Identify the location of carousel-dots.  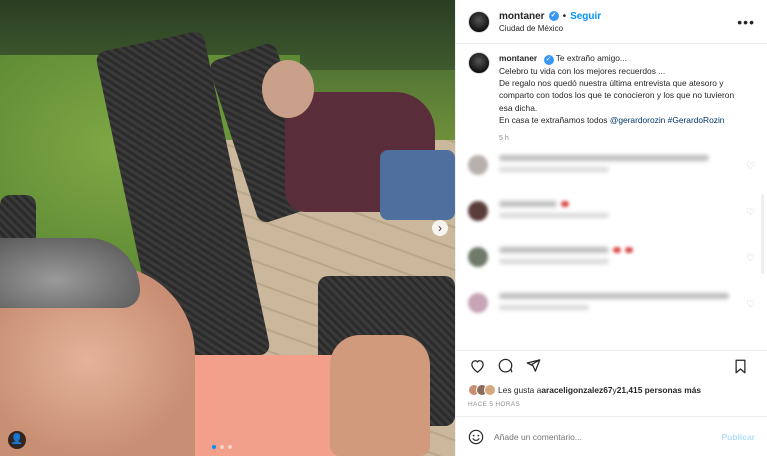
(222, 447).